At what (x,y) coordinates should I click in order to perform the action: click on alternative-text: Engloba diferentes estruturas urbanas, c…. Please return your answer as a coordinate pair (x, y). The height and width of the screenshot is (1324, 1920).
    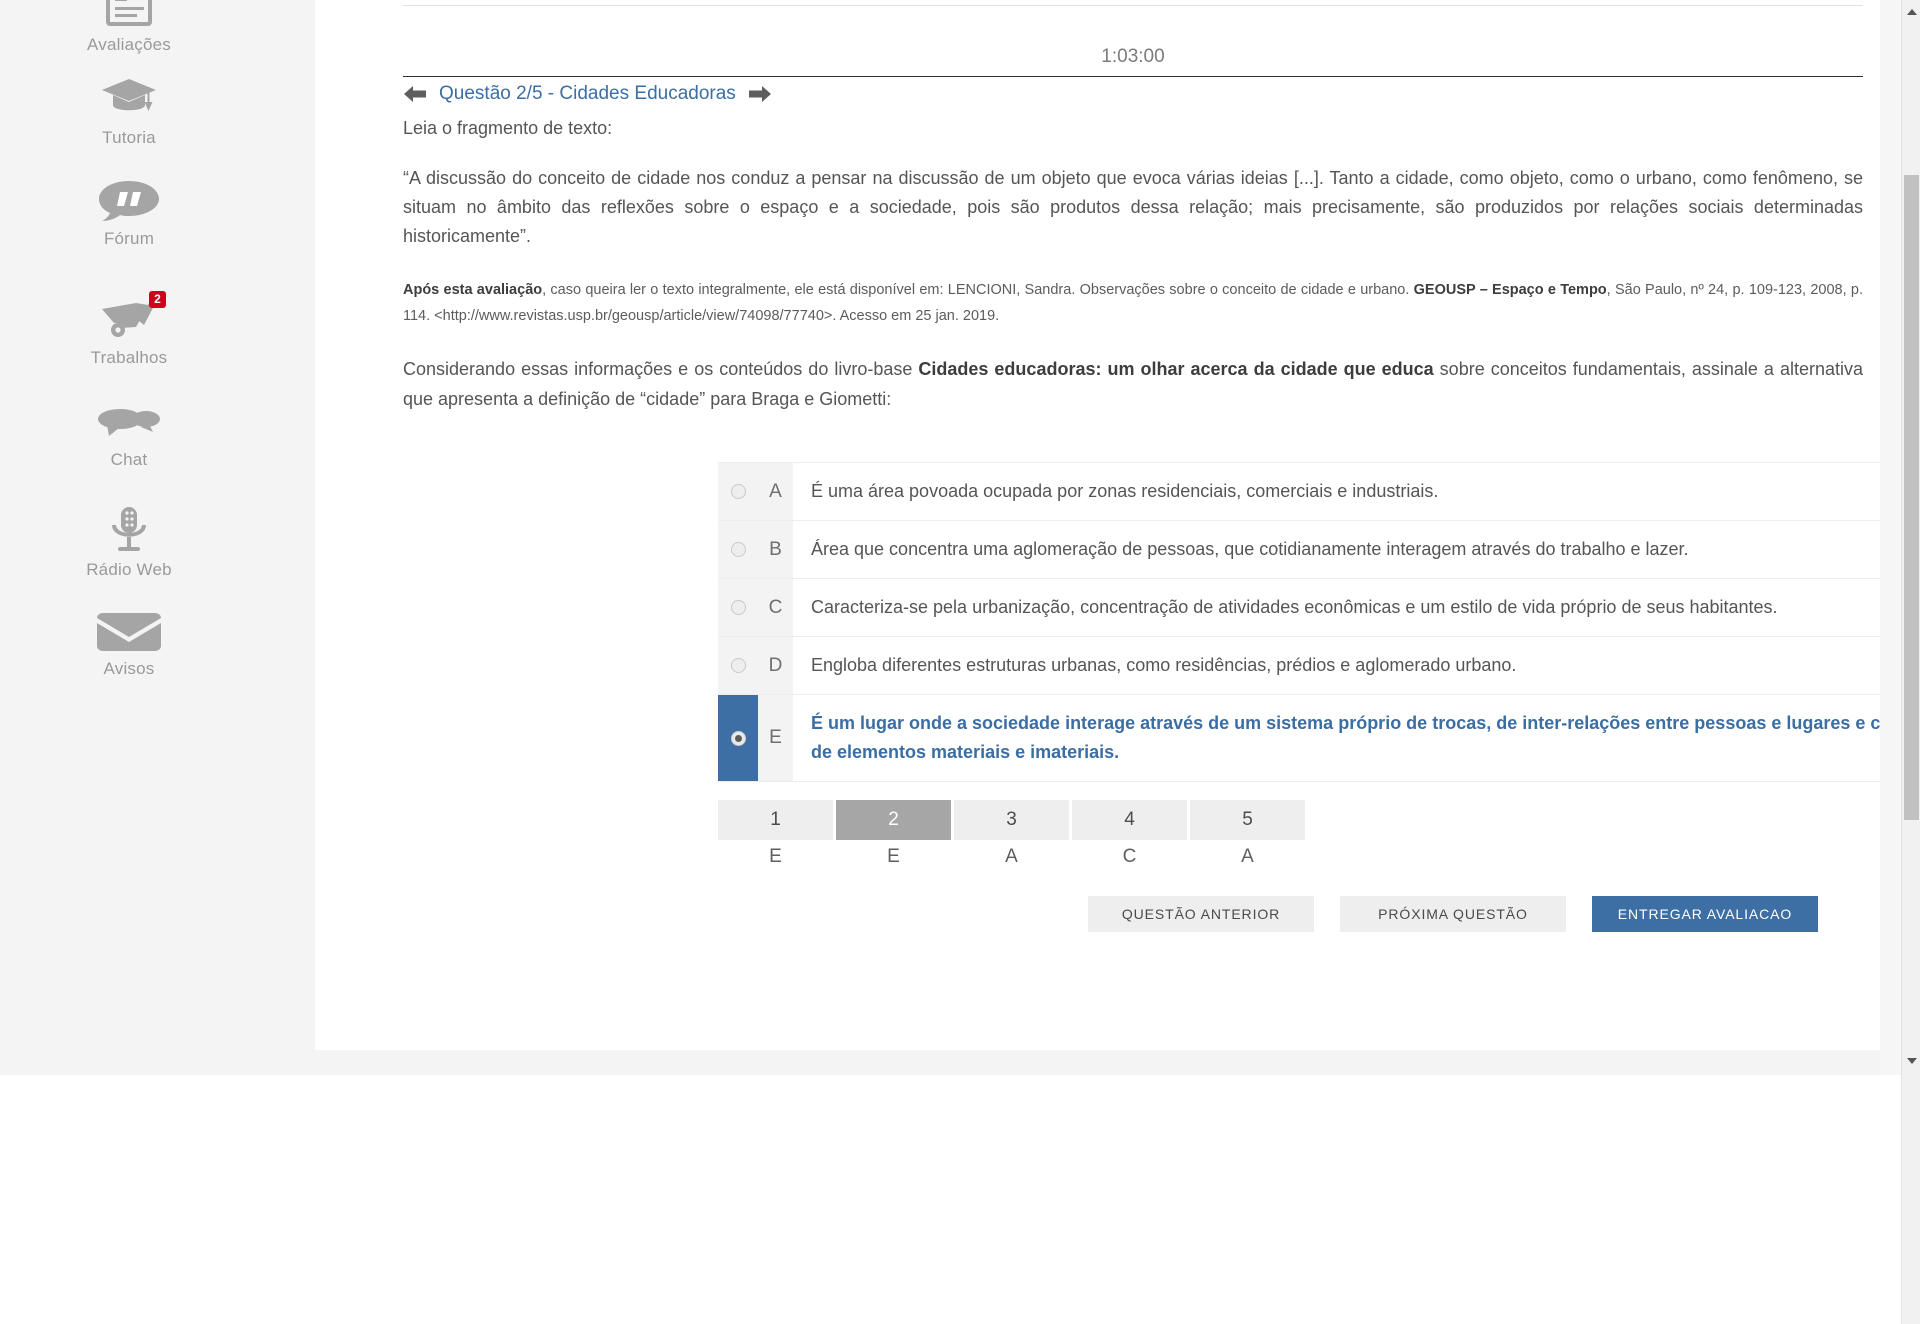
    Looking at the image, I should click on (1164, 665).